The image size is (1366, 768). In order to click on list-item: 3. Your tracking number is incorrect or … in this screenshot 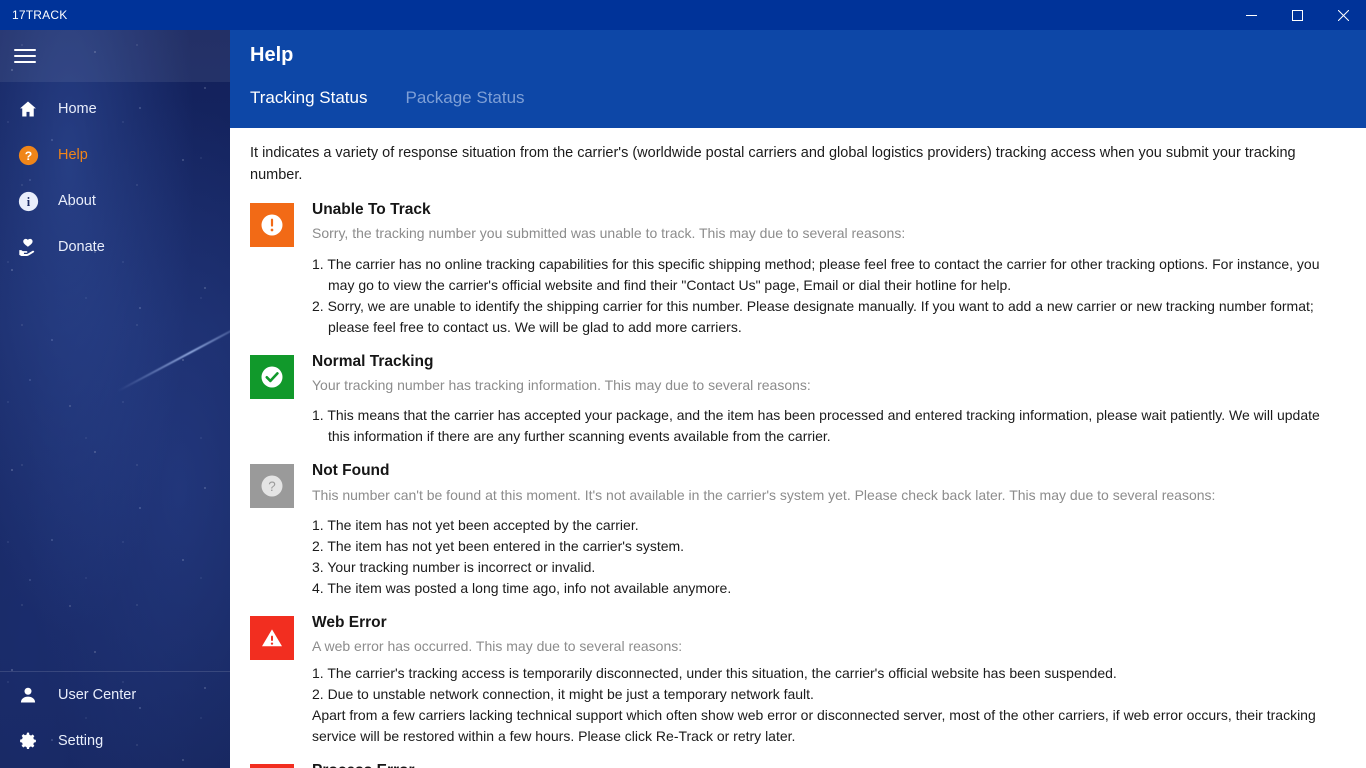, I will do `click(454, 567)`.